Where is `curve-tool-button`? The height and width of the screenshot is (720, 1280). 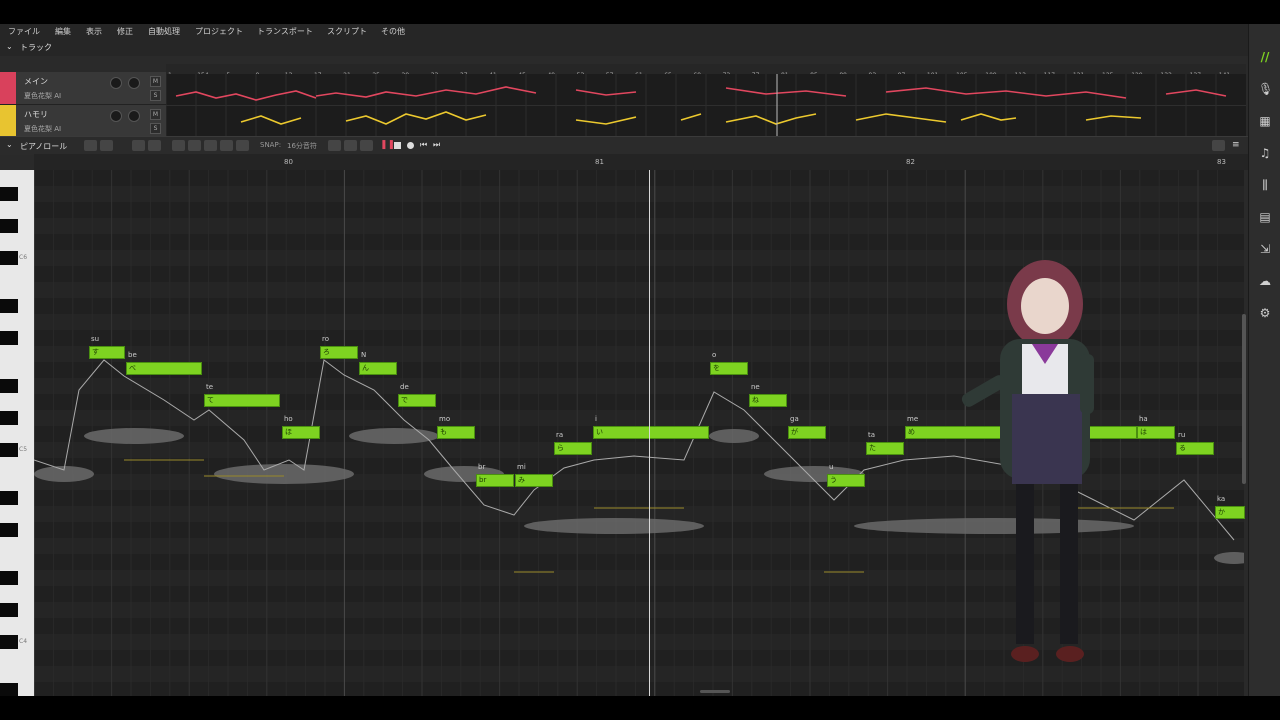 curve-tool-button is located at coordinates (178, 145).